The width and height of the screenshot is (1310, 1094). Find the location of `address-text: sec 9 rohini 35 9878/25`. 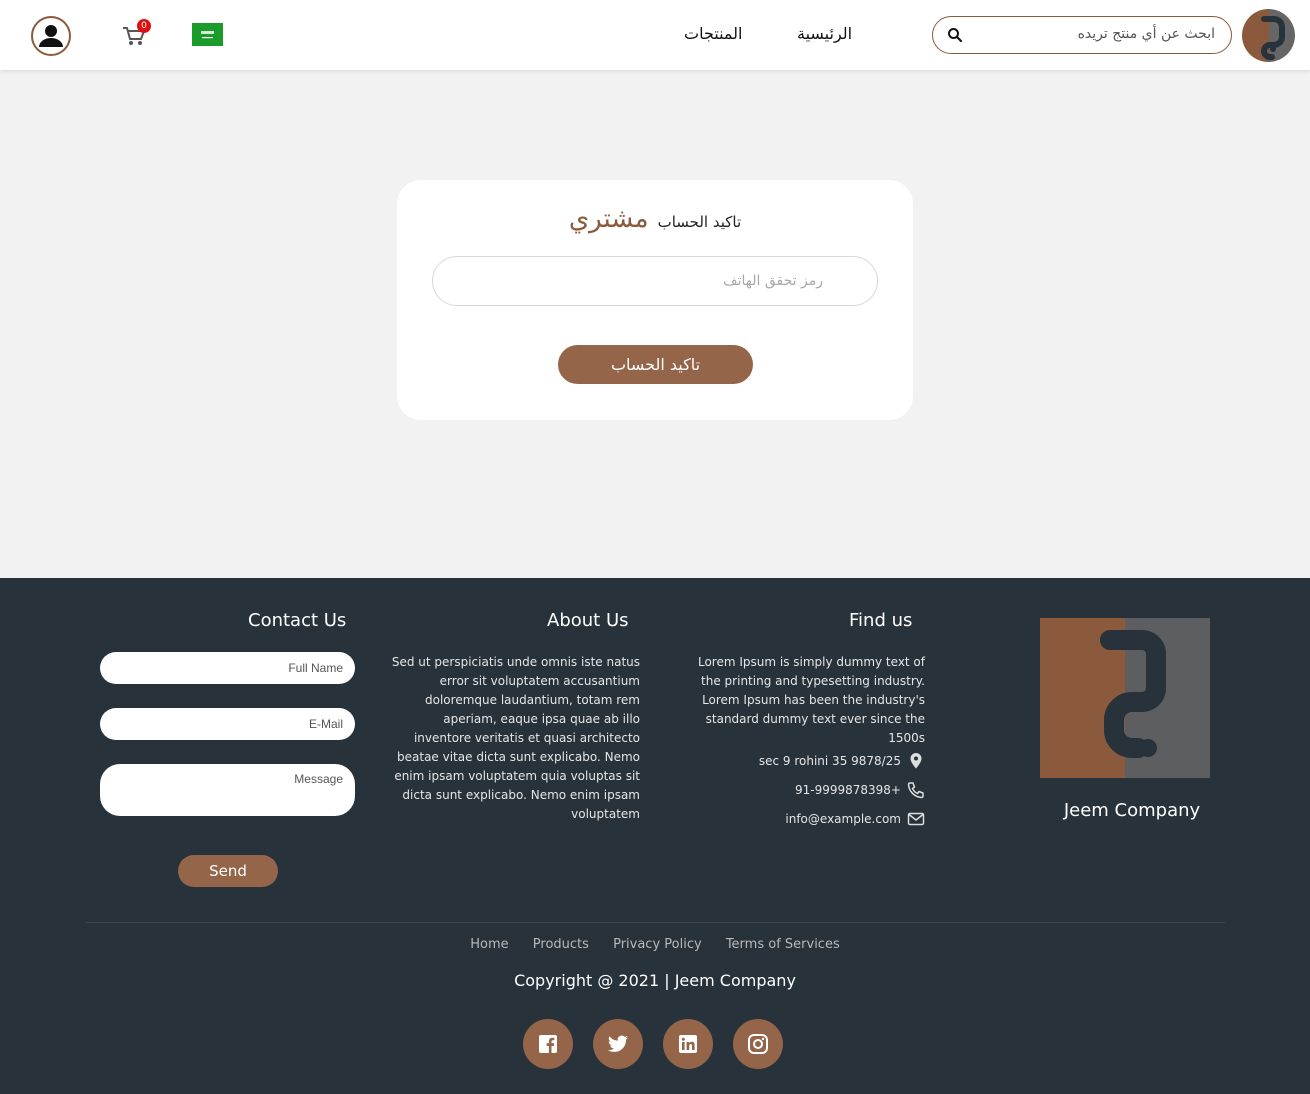

address-text: sec 9 rohini 35 9878/25 is located at coordinates (829, 761).